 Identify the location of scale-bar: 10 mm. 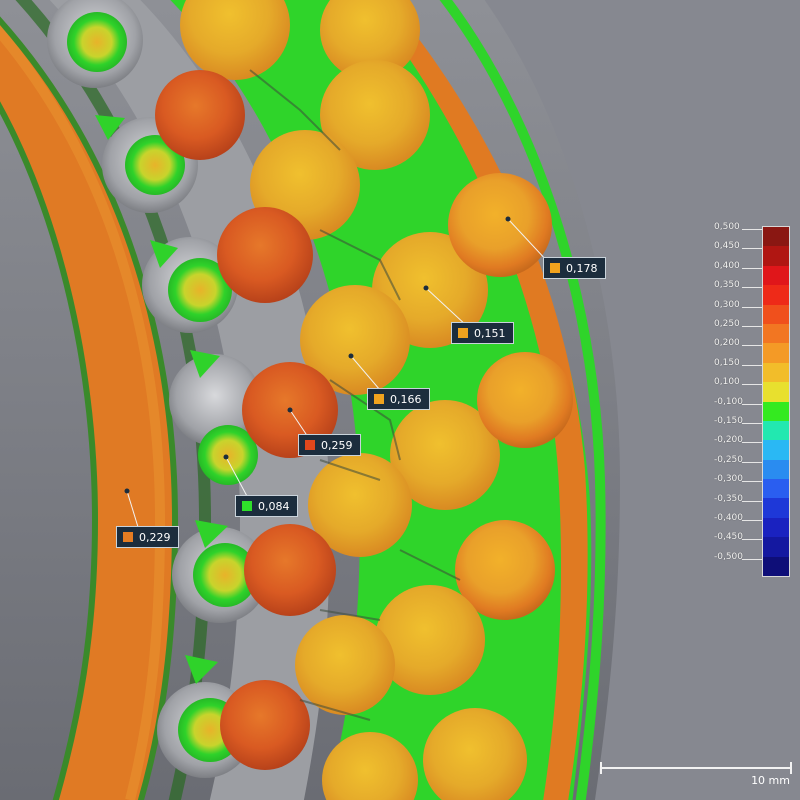
(696, 777).